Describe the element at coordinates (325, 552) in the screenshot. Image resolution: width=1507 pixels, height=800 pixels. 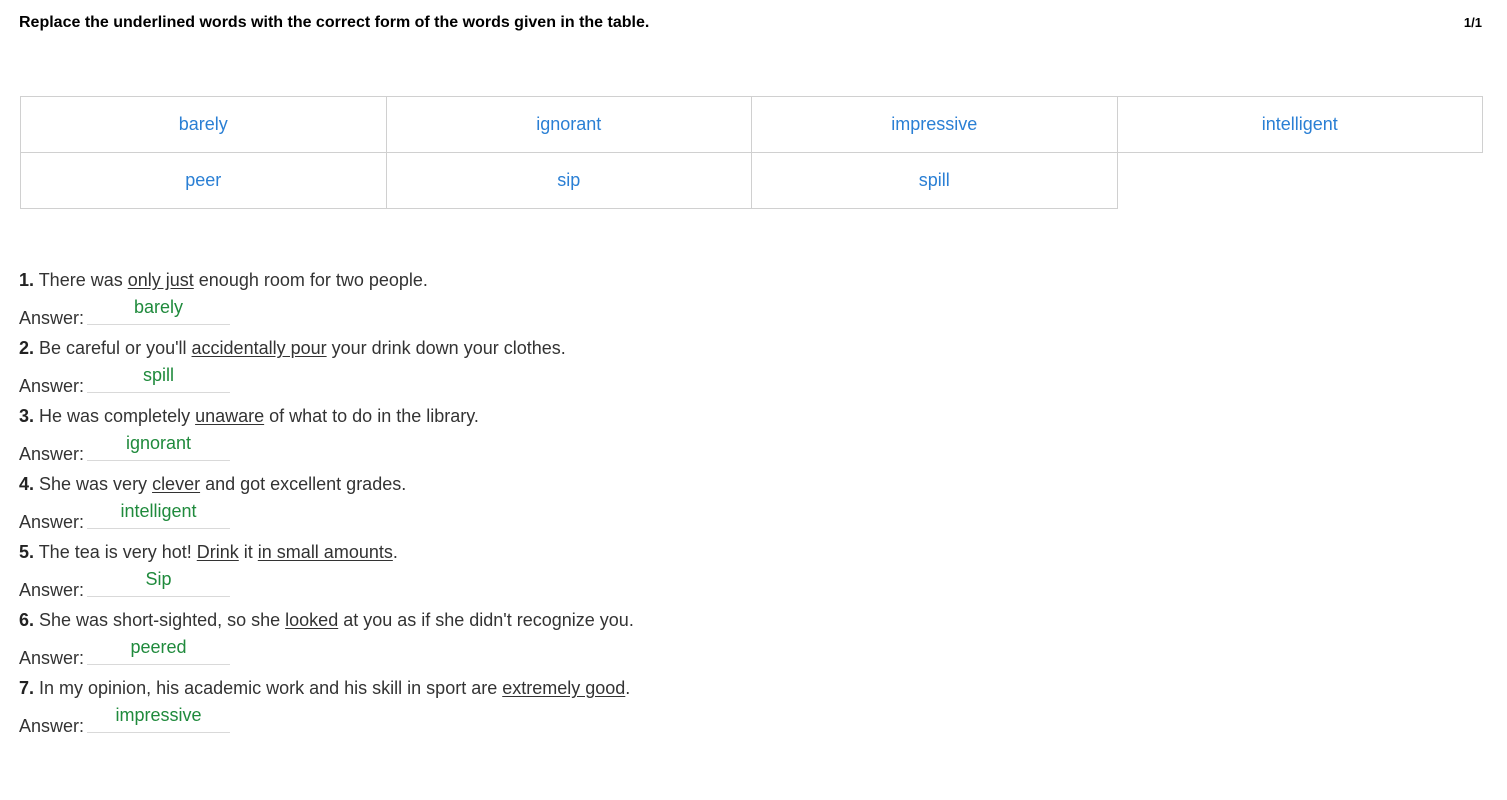
I see `underlined-phrase: in small amounts` at that location.